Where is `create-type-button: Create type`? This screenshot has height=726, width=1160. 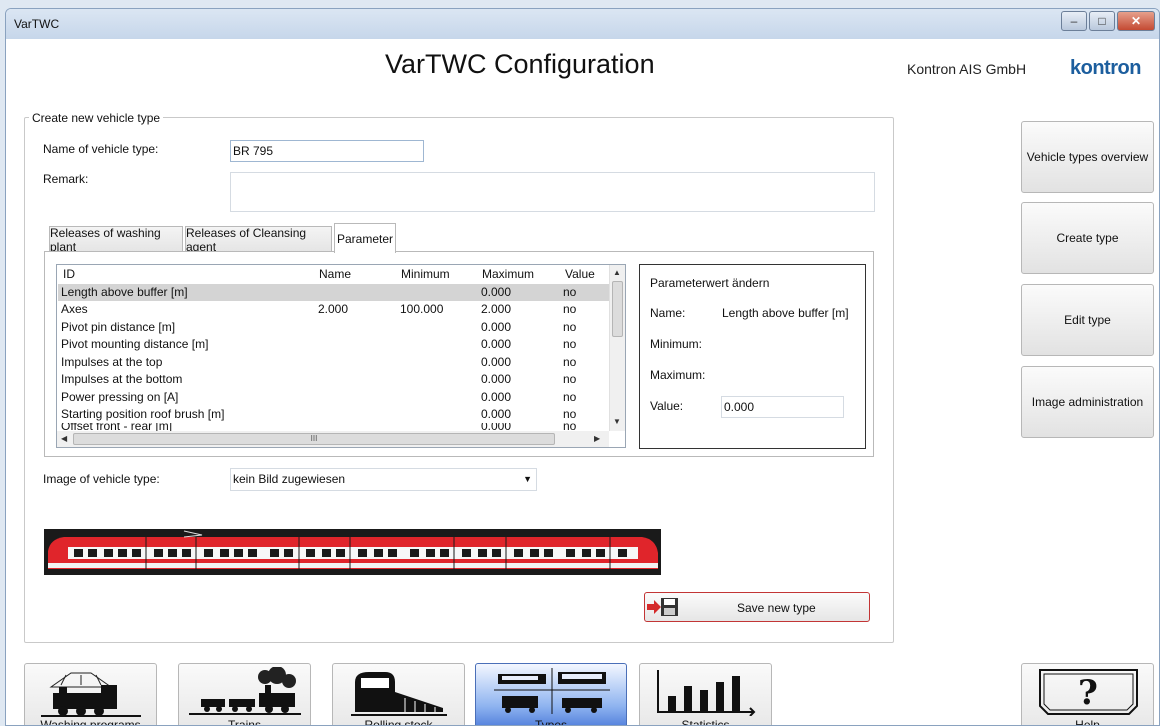 create-type-button: Create type is located at coordinates (1087, 238).